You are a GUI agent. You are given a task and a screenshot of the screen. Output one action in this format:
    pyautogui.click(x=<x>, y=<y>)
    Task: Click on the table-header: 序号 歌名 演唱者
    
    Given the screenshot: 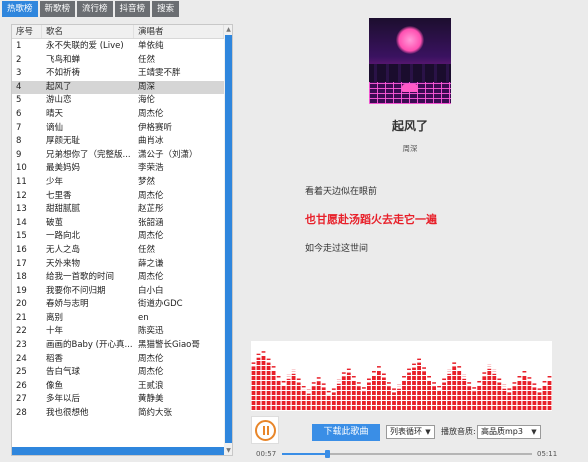 What is the action you would take?
    pyautogui.click(x=118, y=32)
    